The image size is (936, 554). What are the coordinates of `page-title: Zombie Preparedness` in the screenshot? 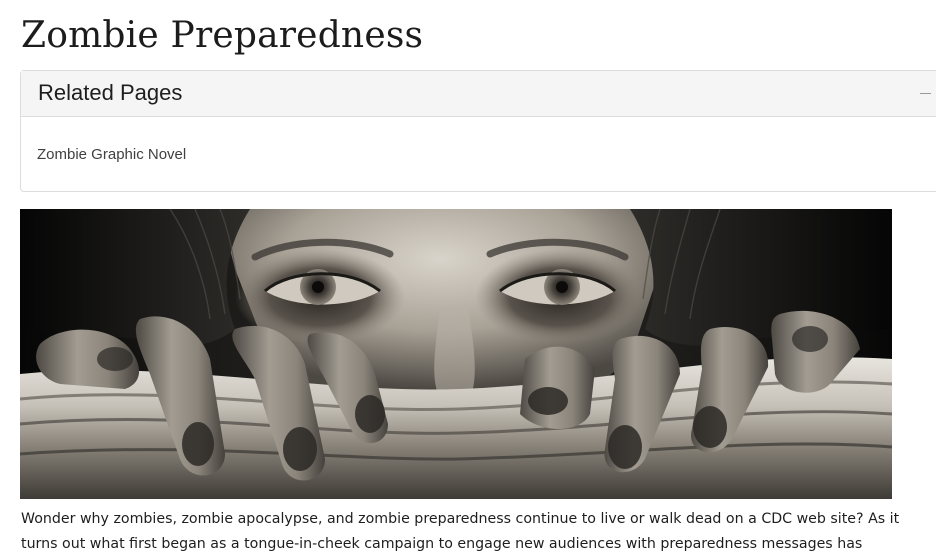 It's located at (222, 35).